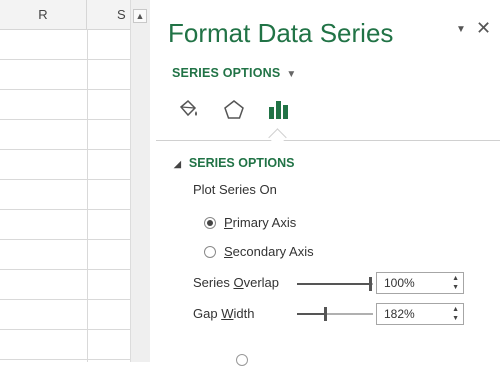 The width and height of the screenshot is (500, 366). I want to click on pane-options-caret-icon: ▼, so click(461, 29).